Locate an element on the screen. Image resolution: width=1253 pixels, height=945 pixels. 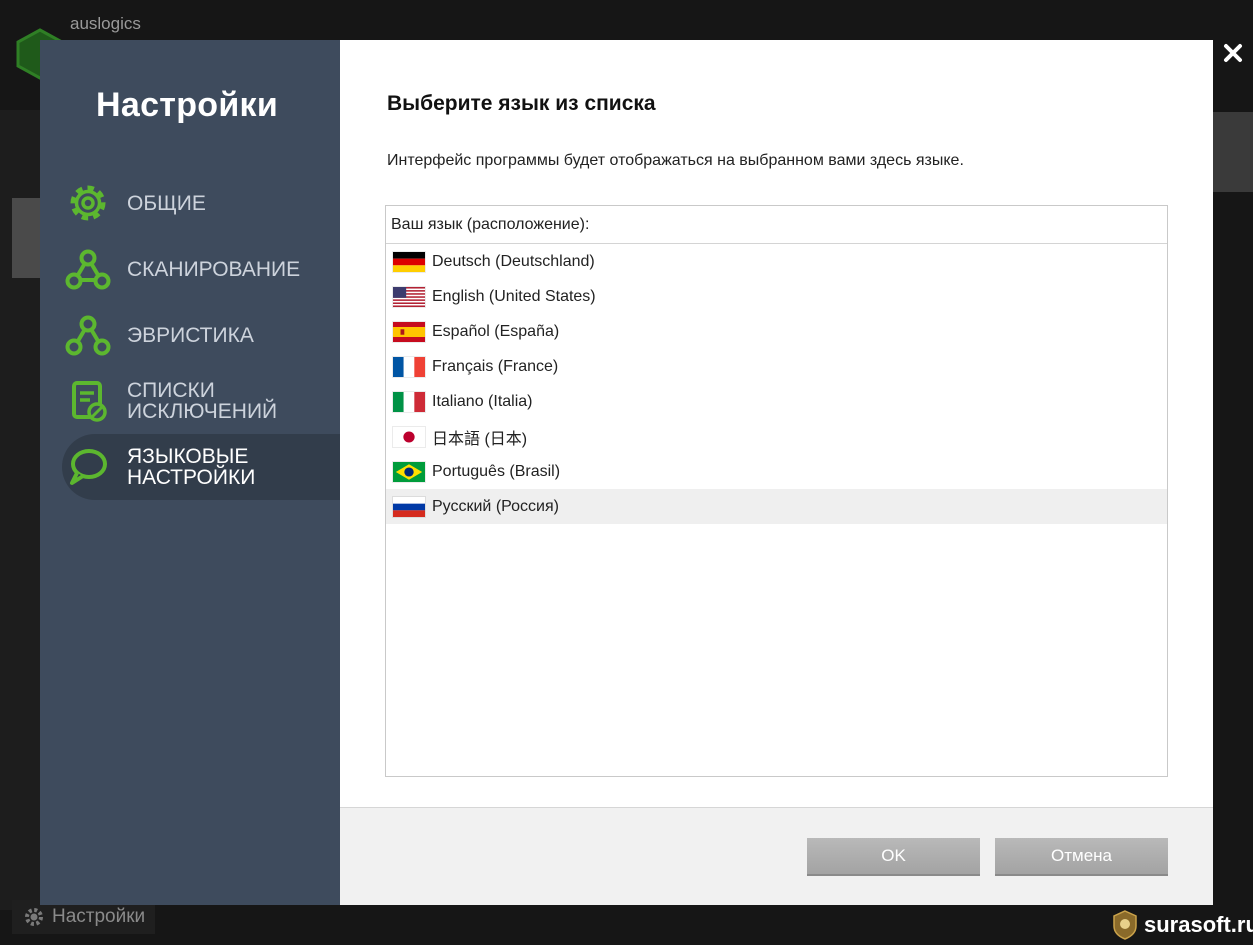
sidebar-item-label: ОБЩИЕ is located at coordinates (166, 203).